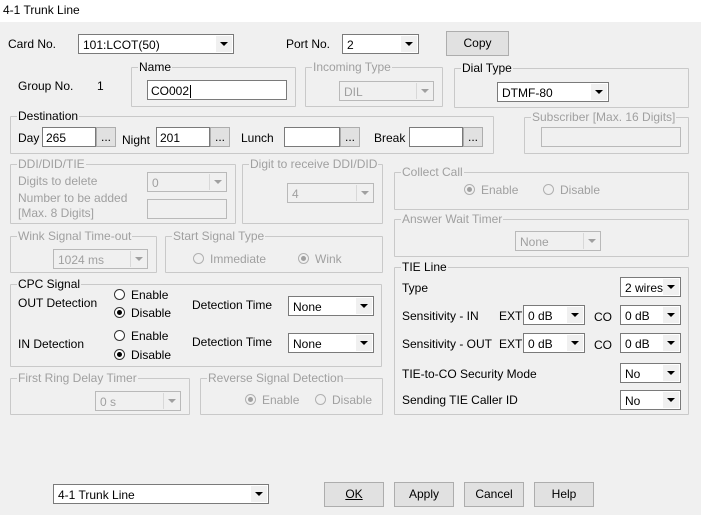  Describe the element at coordinates (415, 288) in the screenshot. I see `tie-type-label: Type` at that location.